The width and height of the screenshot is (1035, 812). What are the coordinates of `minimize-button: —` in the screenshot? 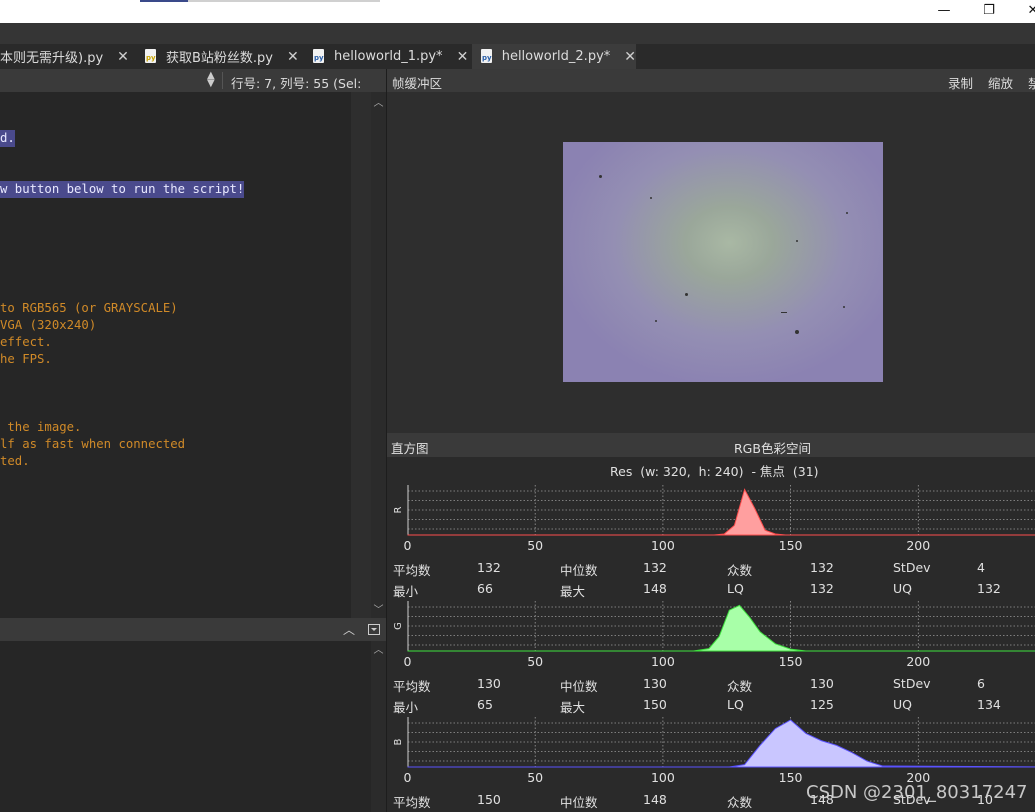 It's located at (944, 11).